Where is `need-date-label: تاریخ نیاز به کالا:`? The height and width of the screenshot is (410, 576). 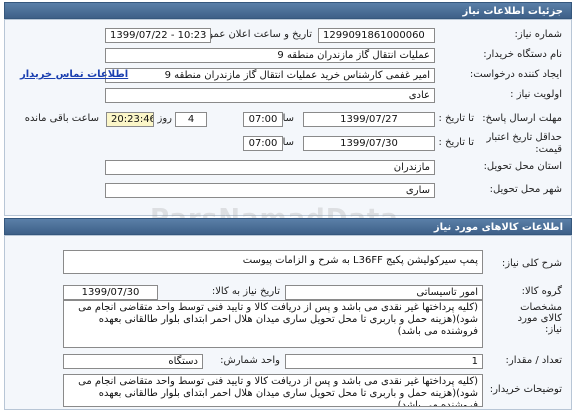 need-date-label: تاریخ نیاز به کالا: is located at coordinates (245, 291).